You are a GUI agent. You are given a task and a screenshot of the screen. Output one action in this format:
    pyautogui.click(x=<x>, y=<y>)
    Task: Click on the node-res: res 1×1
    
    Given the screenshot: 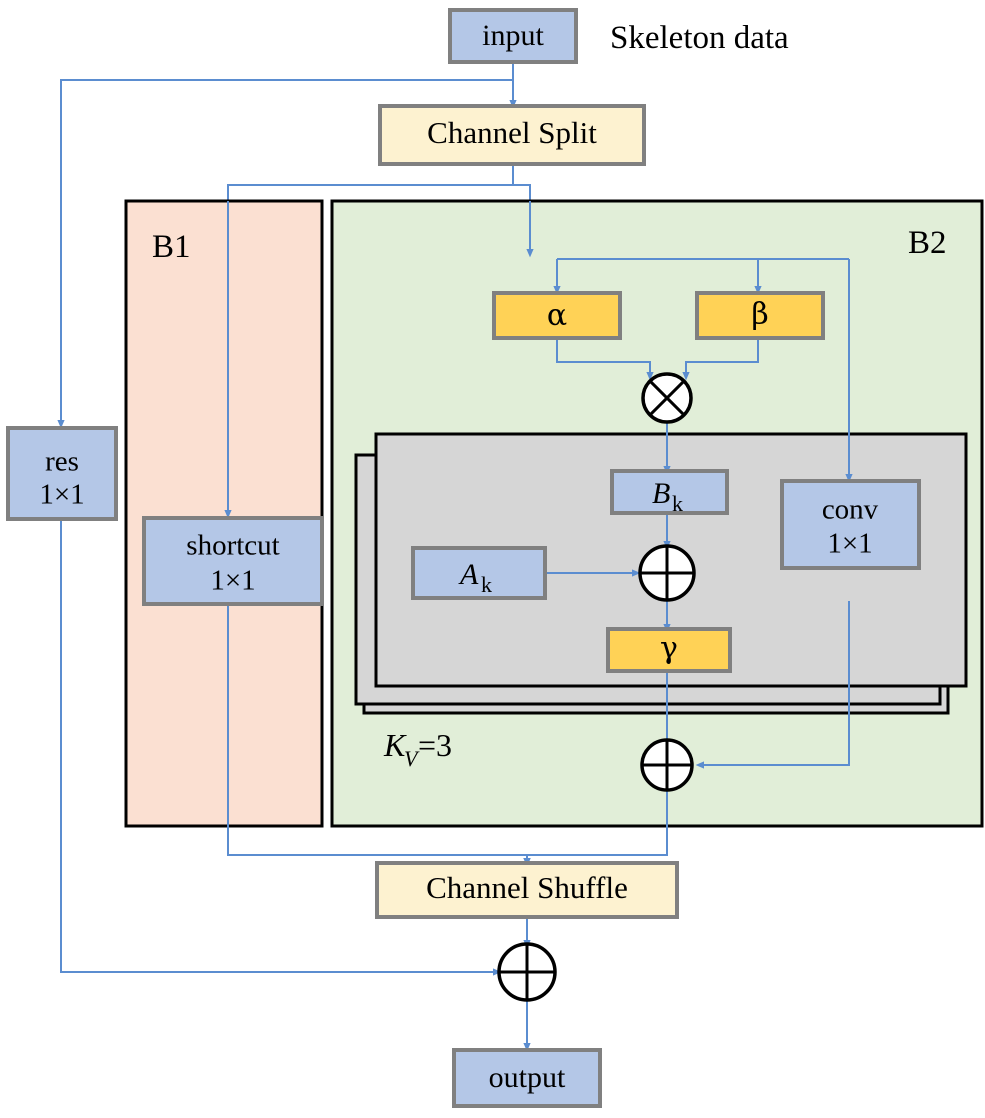 What is the action you would take?
    pyautogui.click(x=62, y=473)
    